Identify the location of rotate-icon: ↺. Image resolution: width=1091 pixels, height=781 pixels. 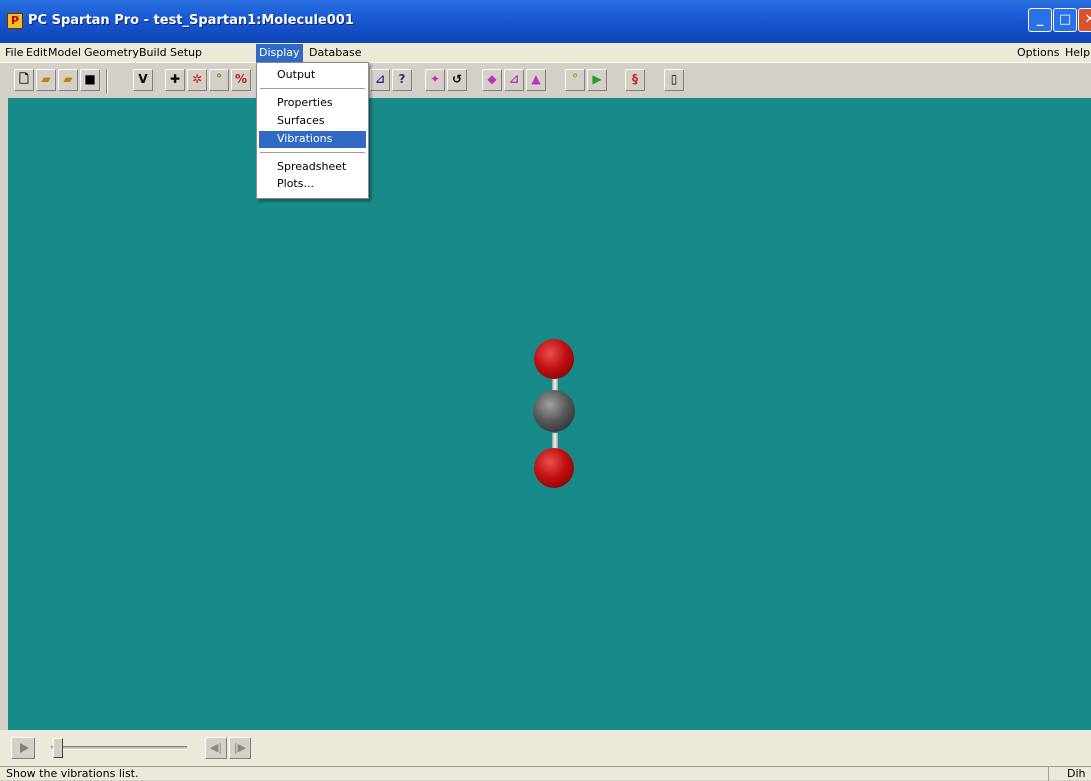
(457, 79).